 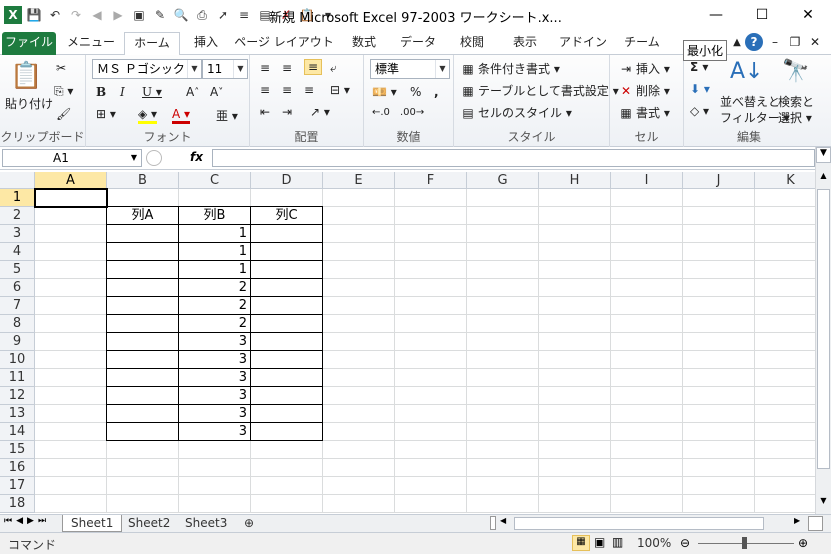 What do you see at coordinates (796, 101) in the screenshot?
I see `find-select-label-1: 検索と` at bounding box center [796, 101].